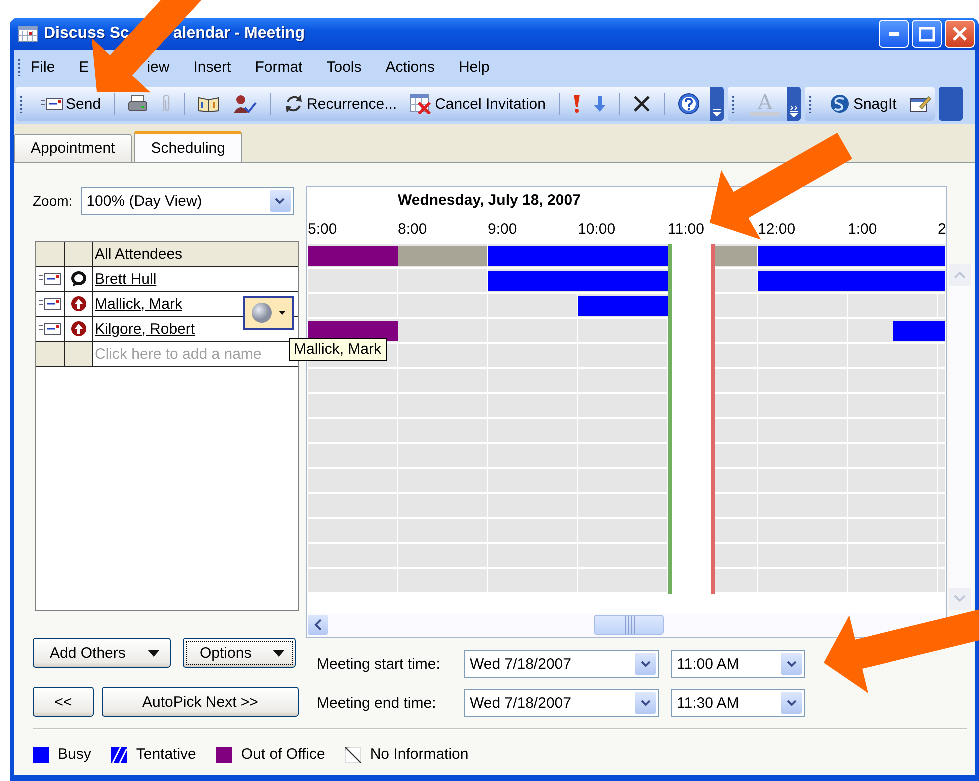  What do you see at coordinates (777, 229) in the screenshot?
I see `hour-label: 12:00` at bounding box center [777, 229].